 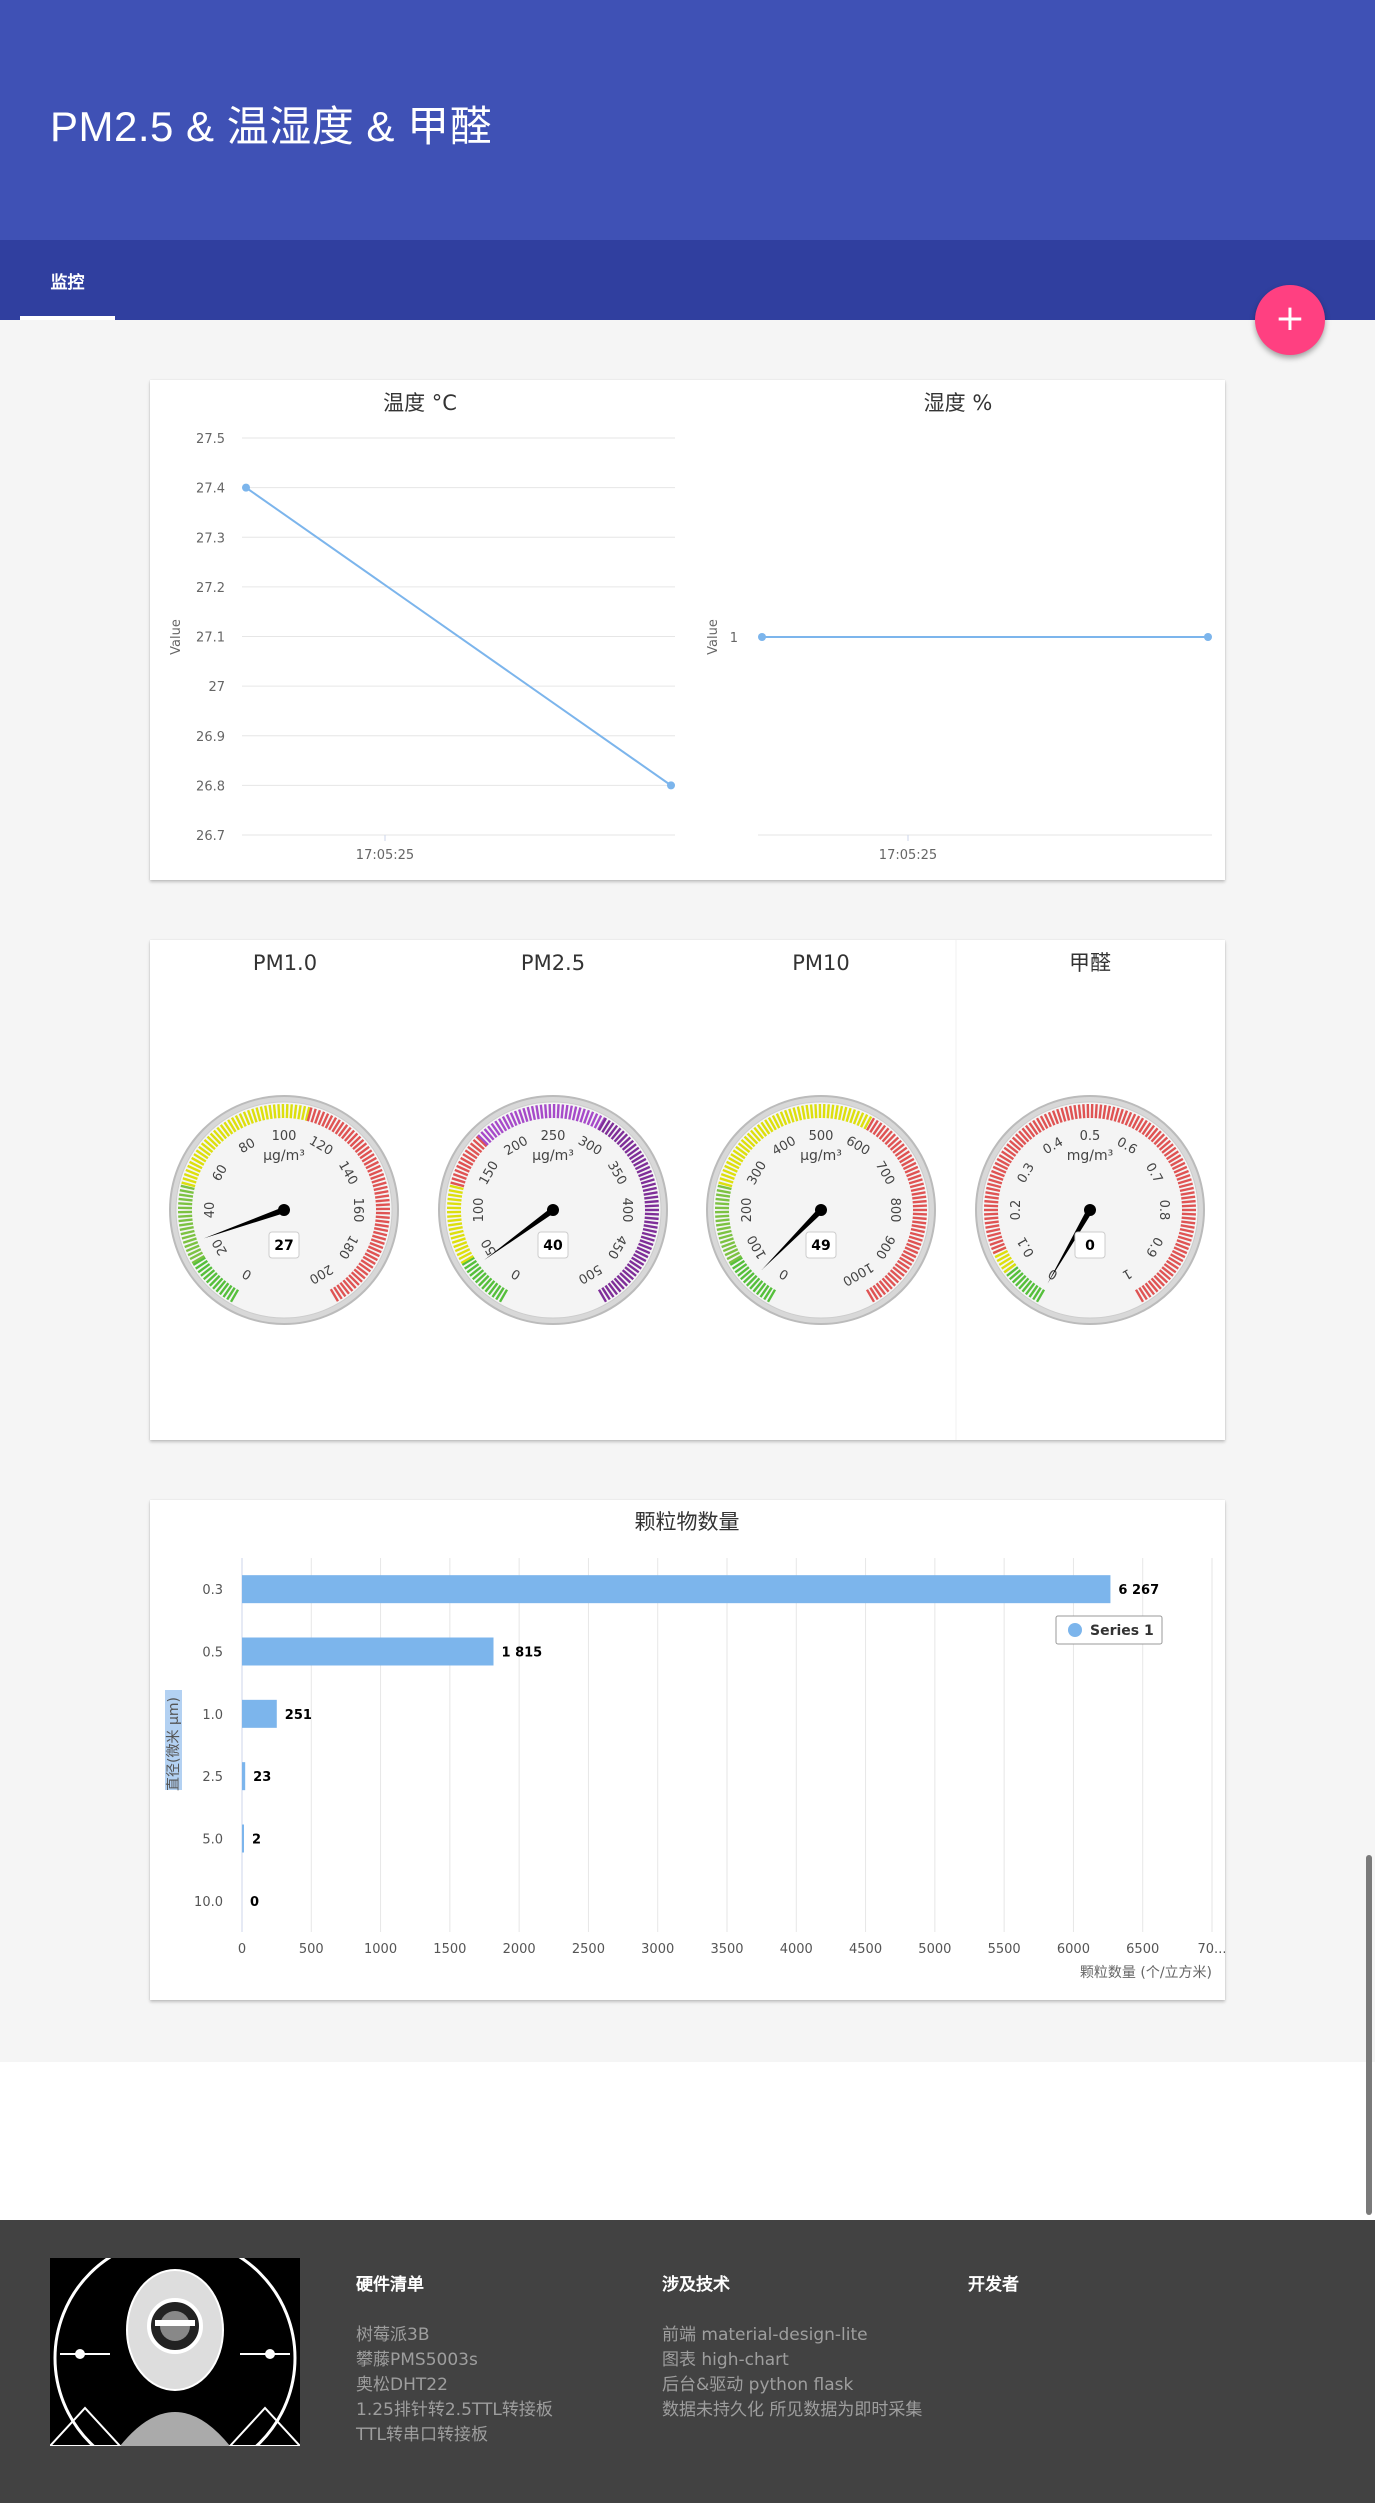 What do you see at coordinates (626, 1210) in the screenshot?
I see `gauge-tick-label: 400` at bounding box center [626, 1210].